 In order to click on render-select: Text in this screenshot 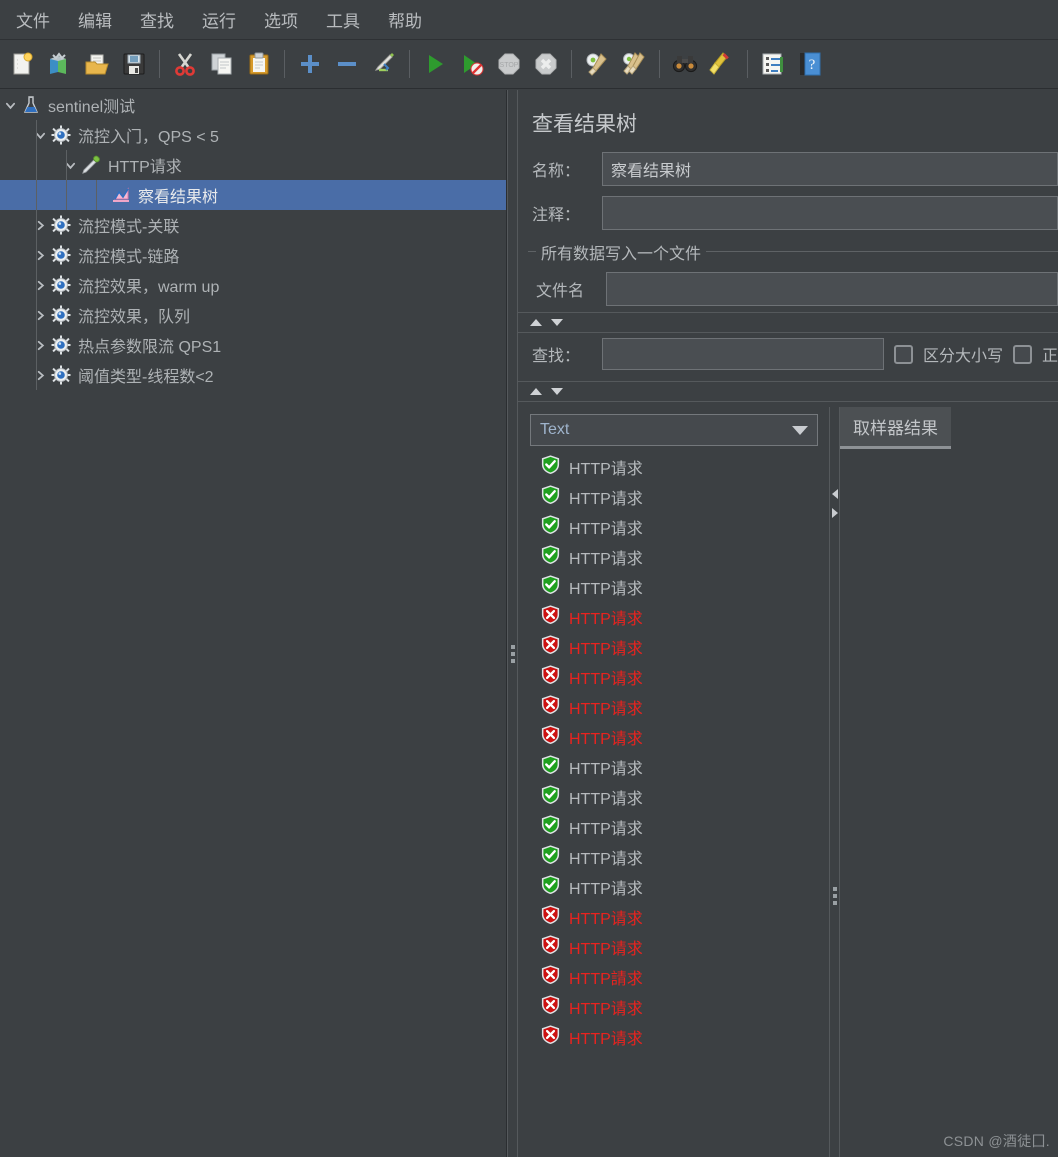, I will do `click(674, 430)`.